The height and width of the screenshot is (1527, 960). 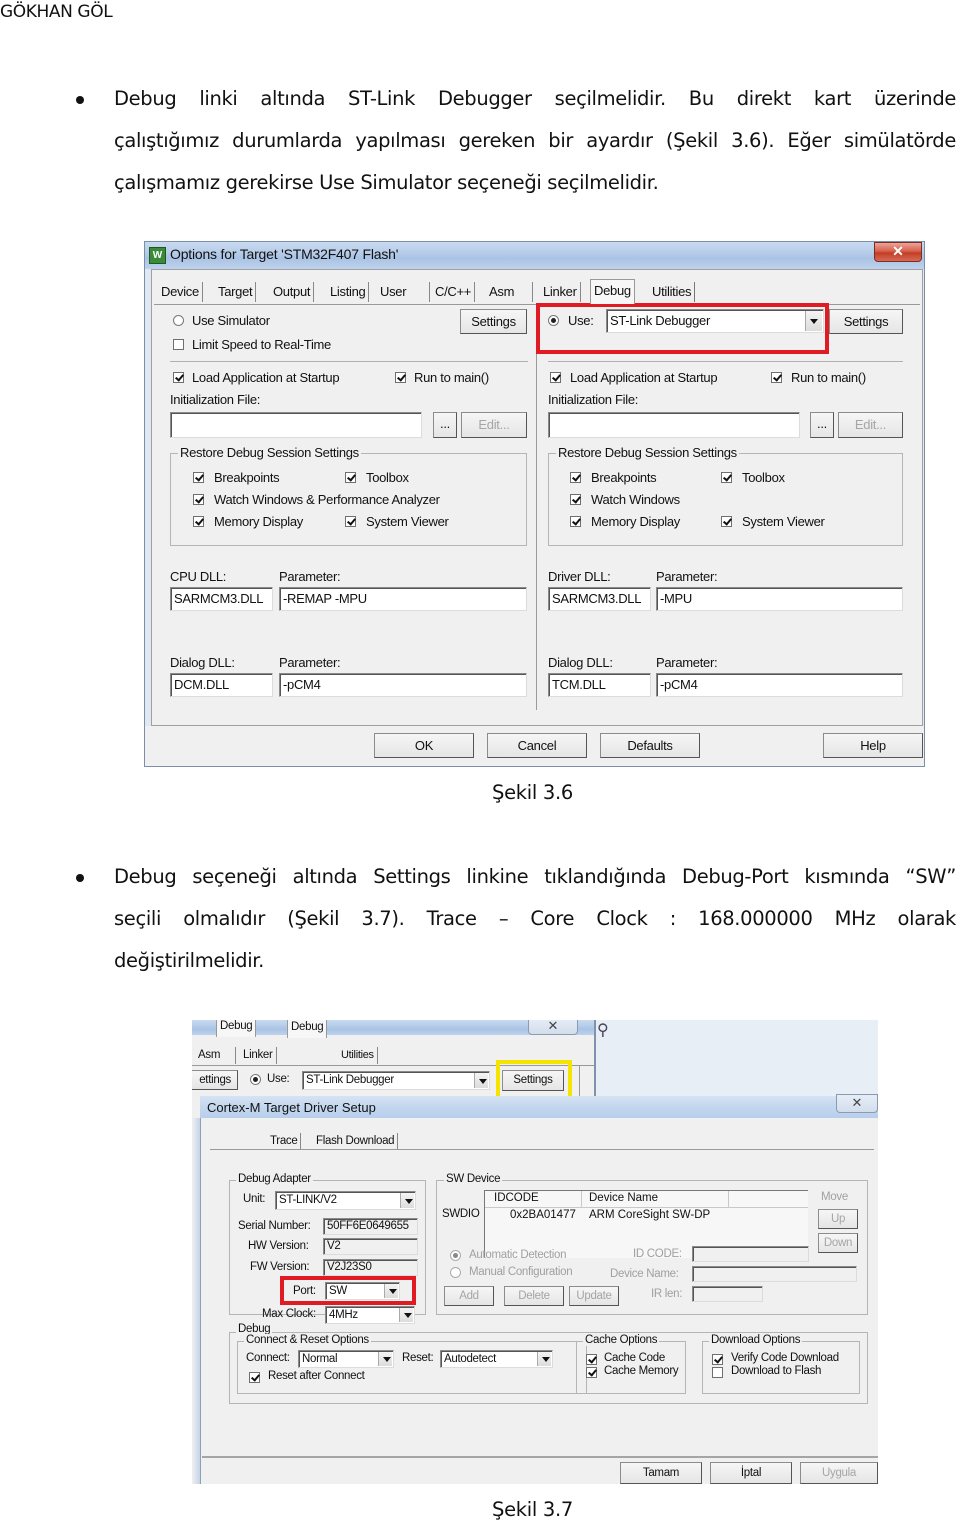 I want to click on breakpoints-checkbox-right, so click(x=575, y=477).